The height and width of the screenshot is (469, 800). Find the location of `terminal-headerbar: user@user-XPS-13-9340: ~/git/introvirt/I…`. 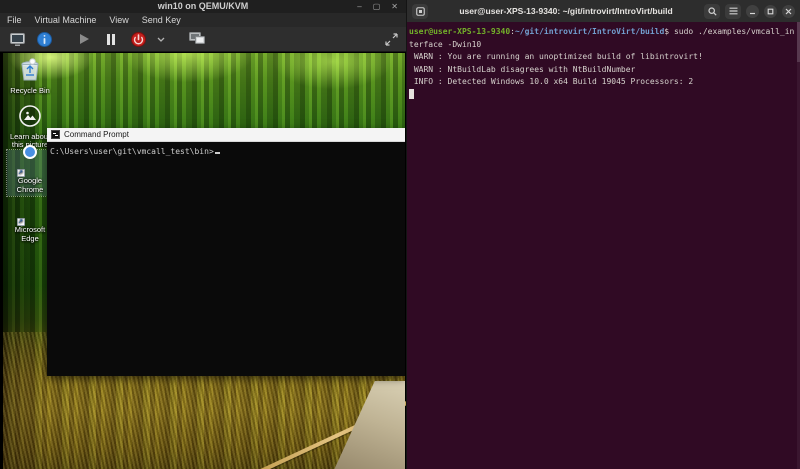

terminal-headerbar: user@user-XPS-13-9340: ~/git/introvirt/I… is located at coordinates (603, 11).